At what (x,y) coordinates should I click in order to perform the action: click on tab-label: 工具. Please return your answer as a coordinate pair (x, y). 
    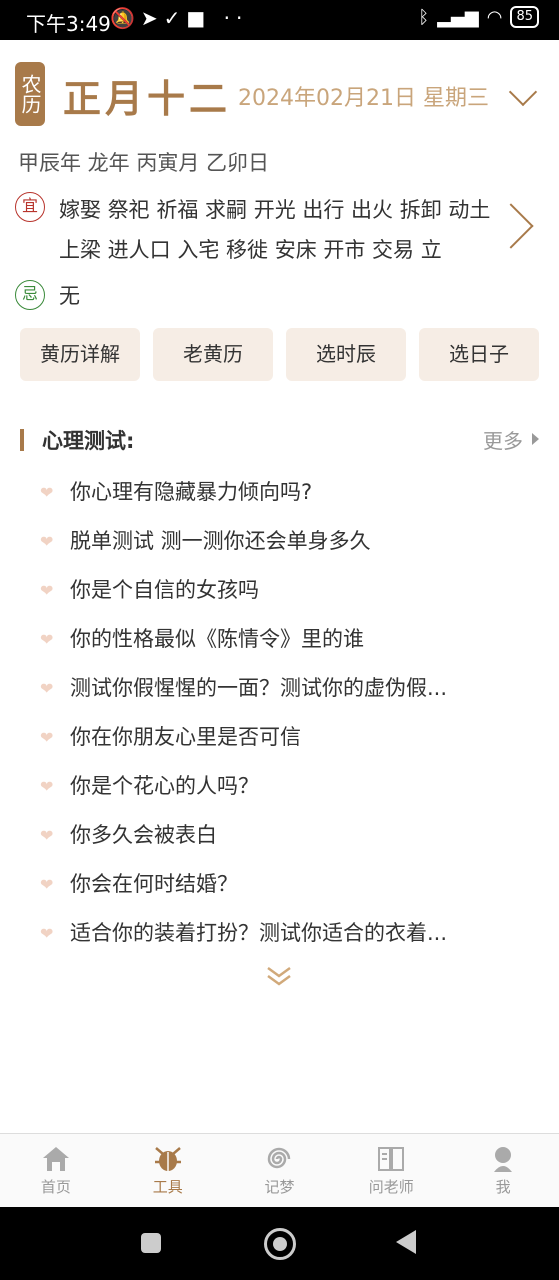
    Looking at the image, I should click on (167, 1187).